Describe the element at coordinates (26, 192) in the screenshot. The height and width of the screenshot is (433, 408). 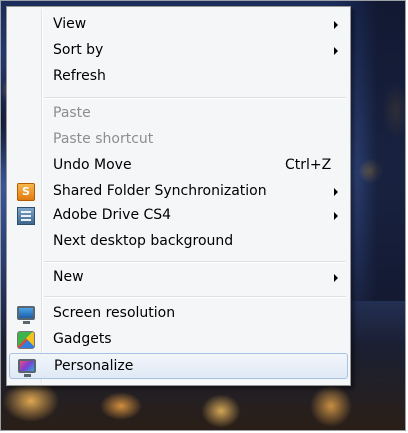
I see `shared-folder-sync-icon: S` at that location.